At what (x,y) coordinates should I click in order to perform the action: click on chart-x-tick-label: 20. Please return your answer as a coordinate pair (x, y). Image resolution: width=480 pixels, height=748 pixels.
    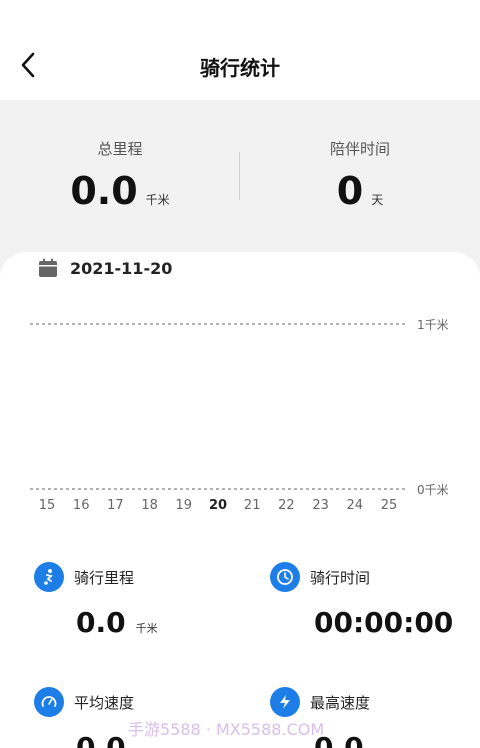
    Looking at the image, I should click on (218, 505).